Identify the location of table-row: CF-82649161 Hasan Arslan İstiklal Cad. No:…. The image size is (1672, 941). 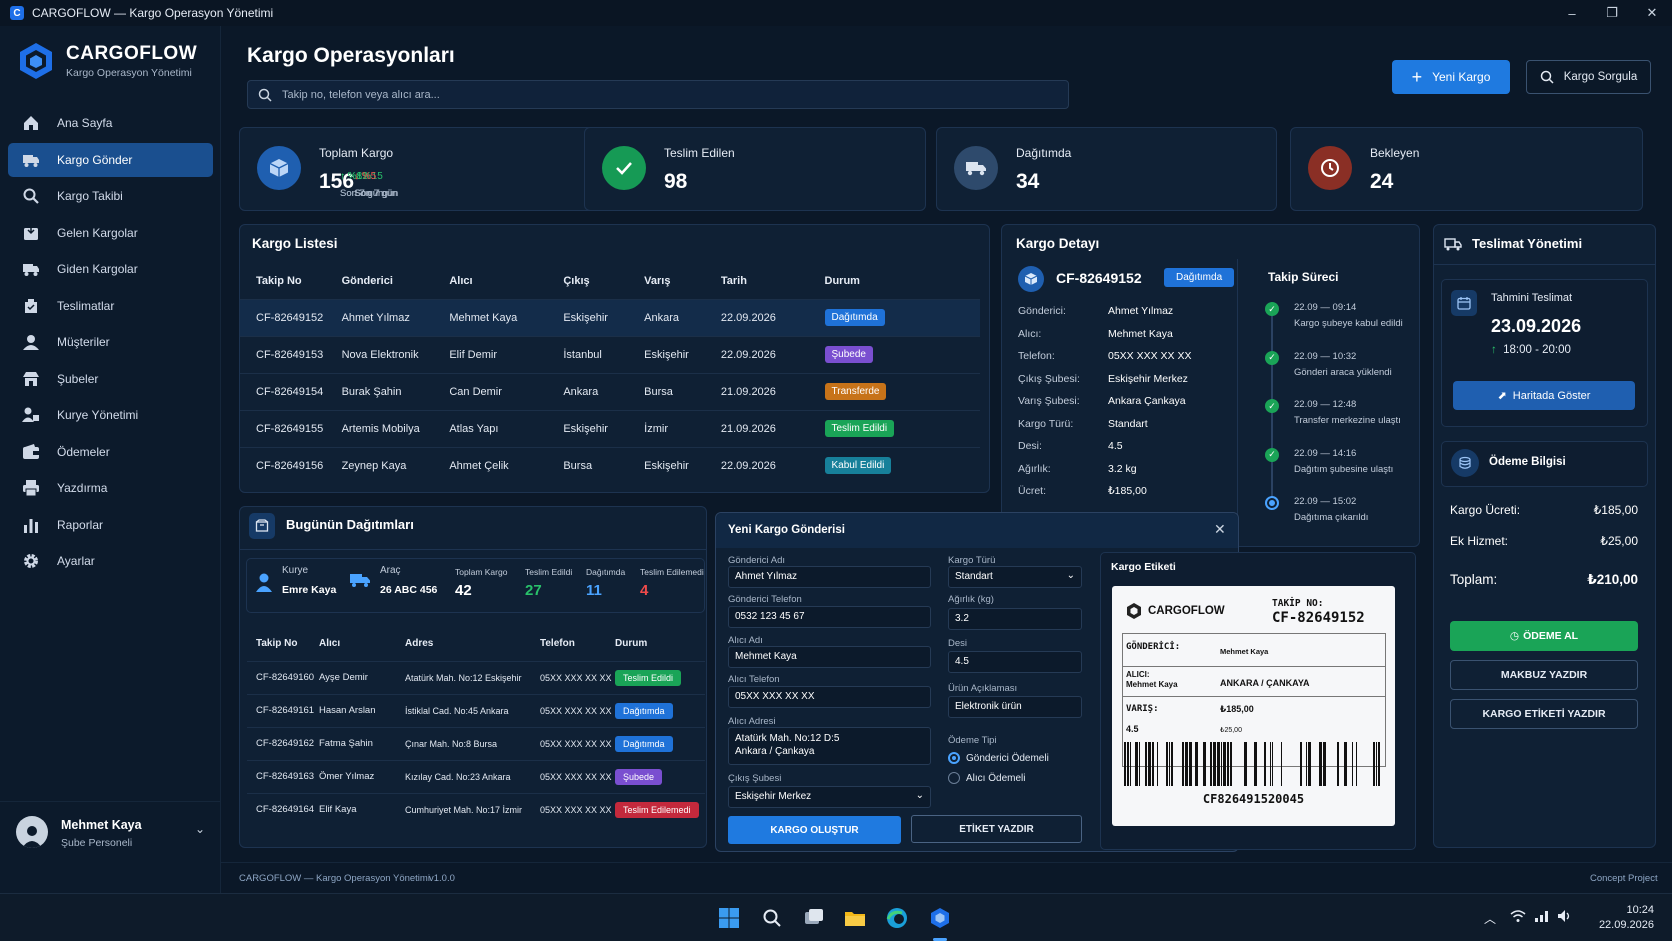
(476, 710).